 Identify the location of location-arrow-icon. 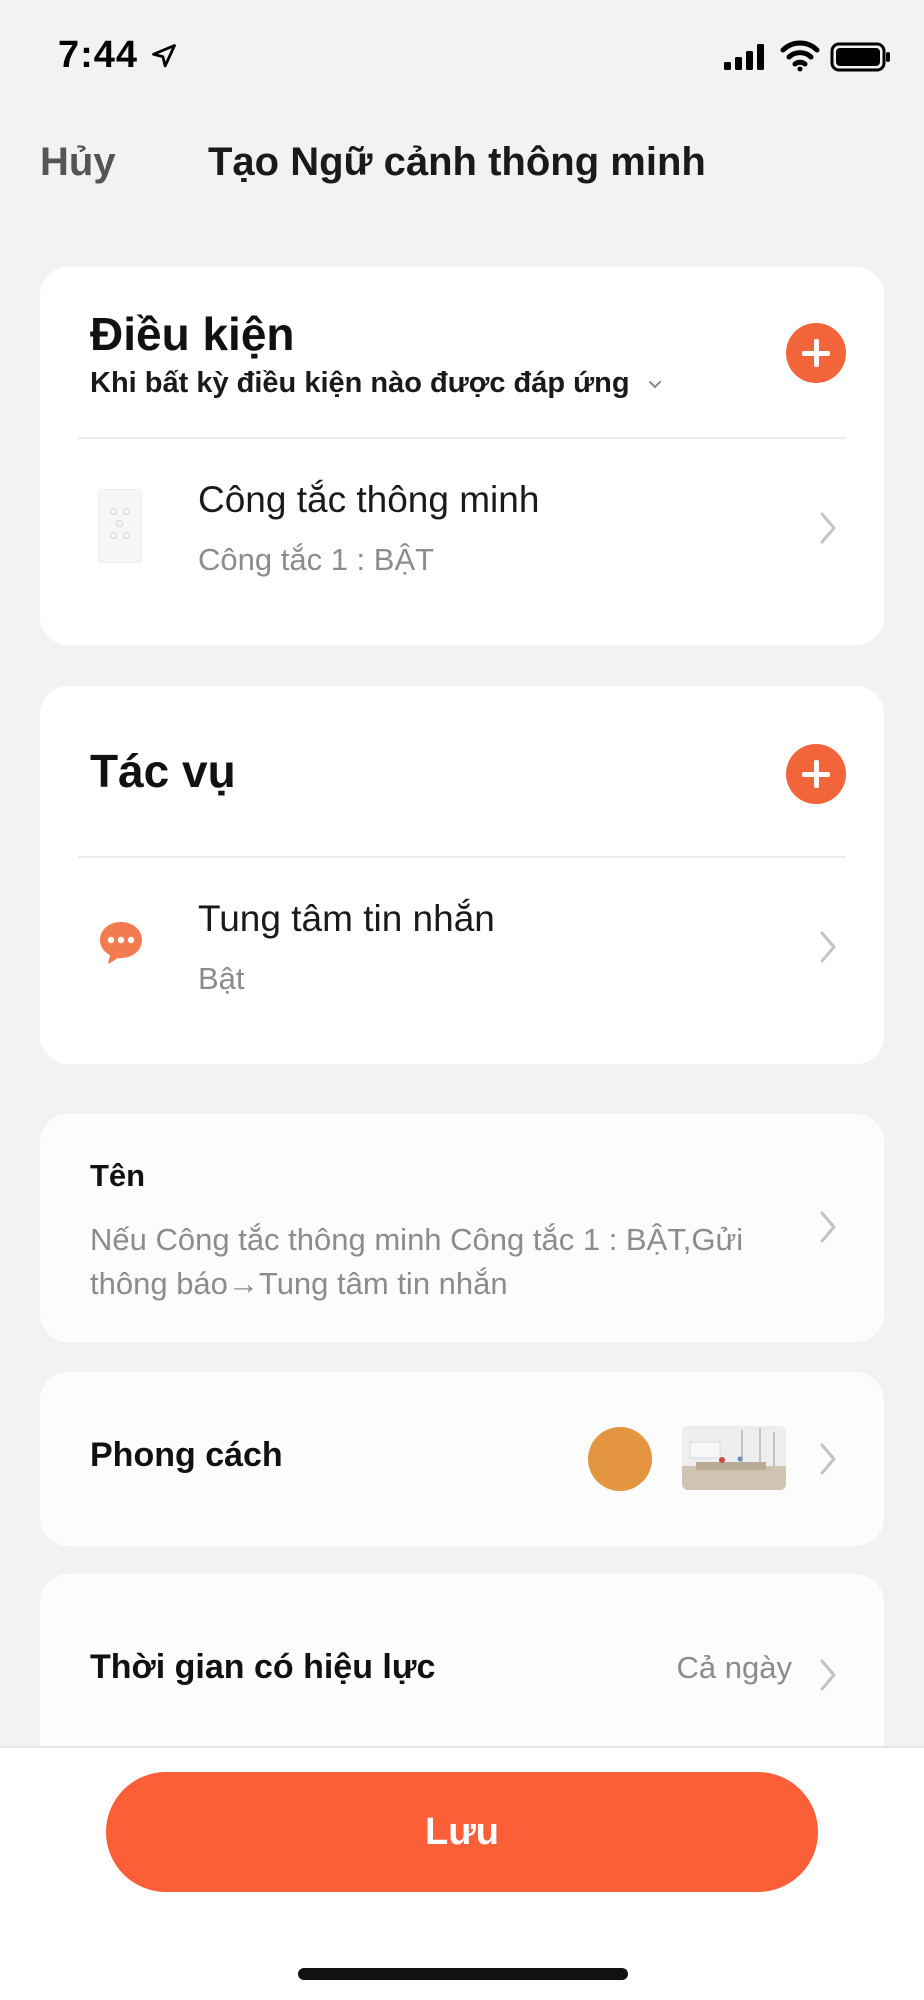
(164, 56).